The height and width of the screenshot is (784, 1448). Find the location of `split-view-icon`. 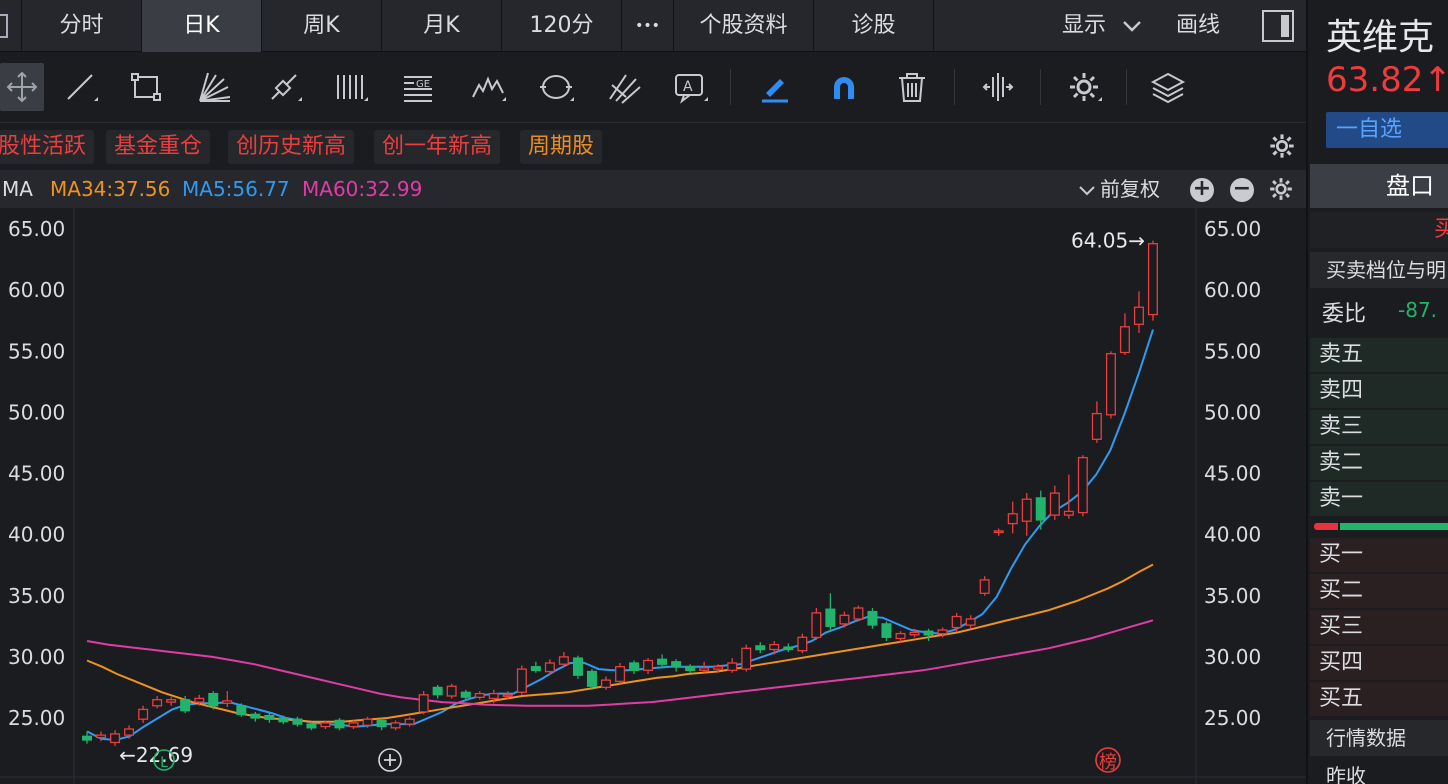

split-view-icon is located at coordinates (998, 87).